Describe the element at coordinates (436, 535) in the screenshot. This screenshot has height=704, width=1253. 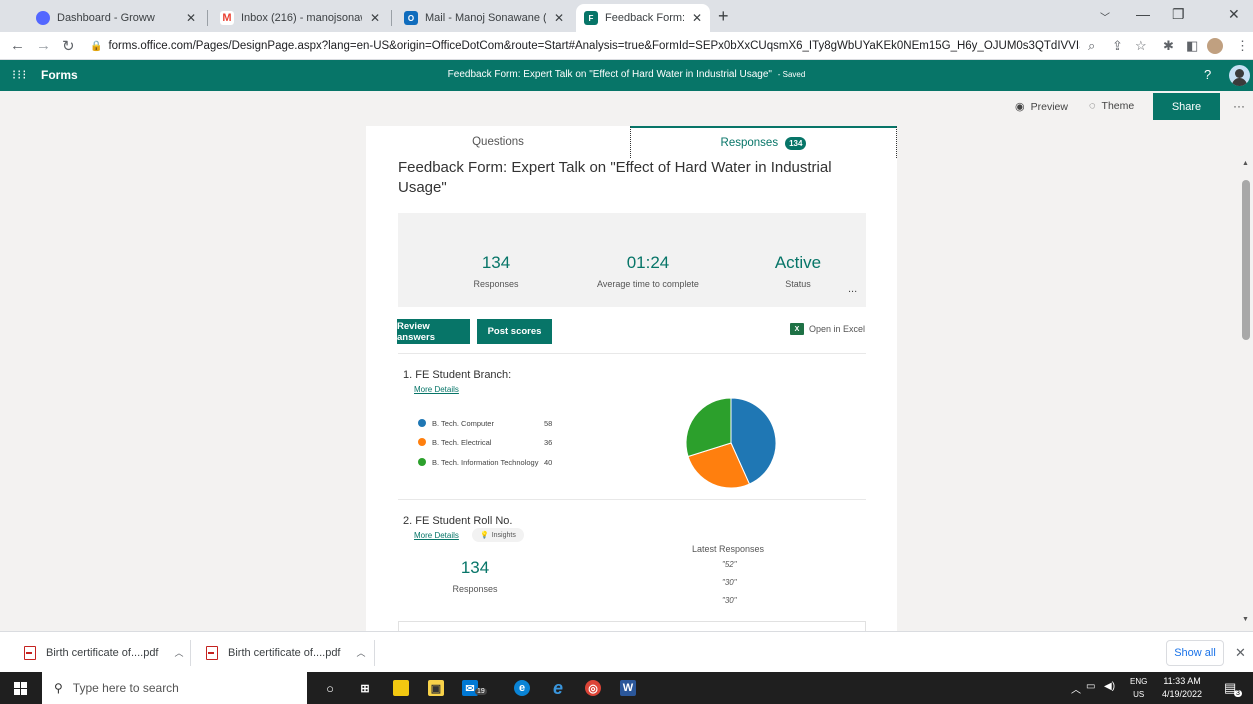
I see `q2-more-details-link: More Details` at that location.